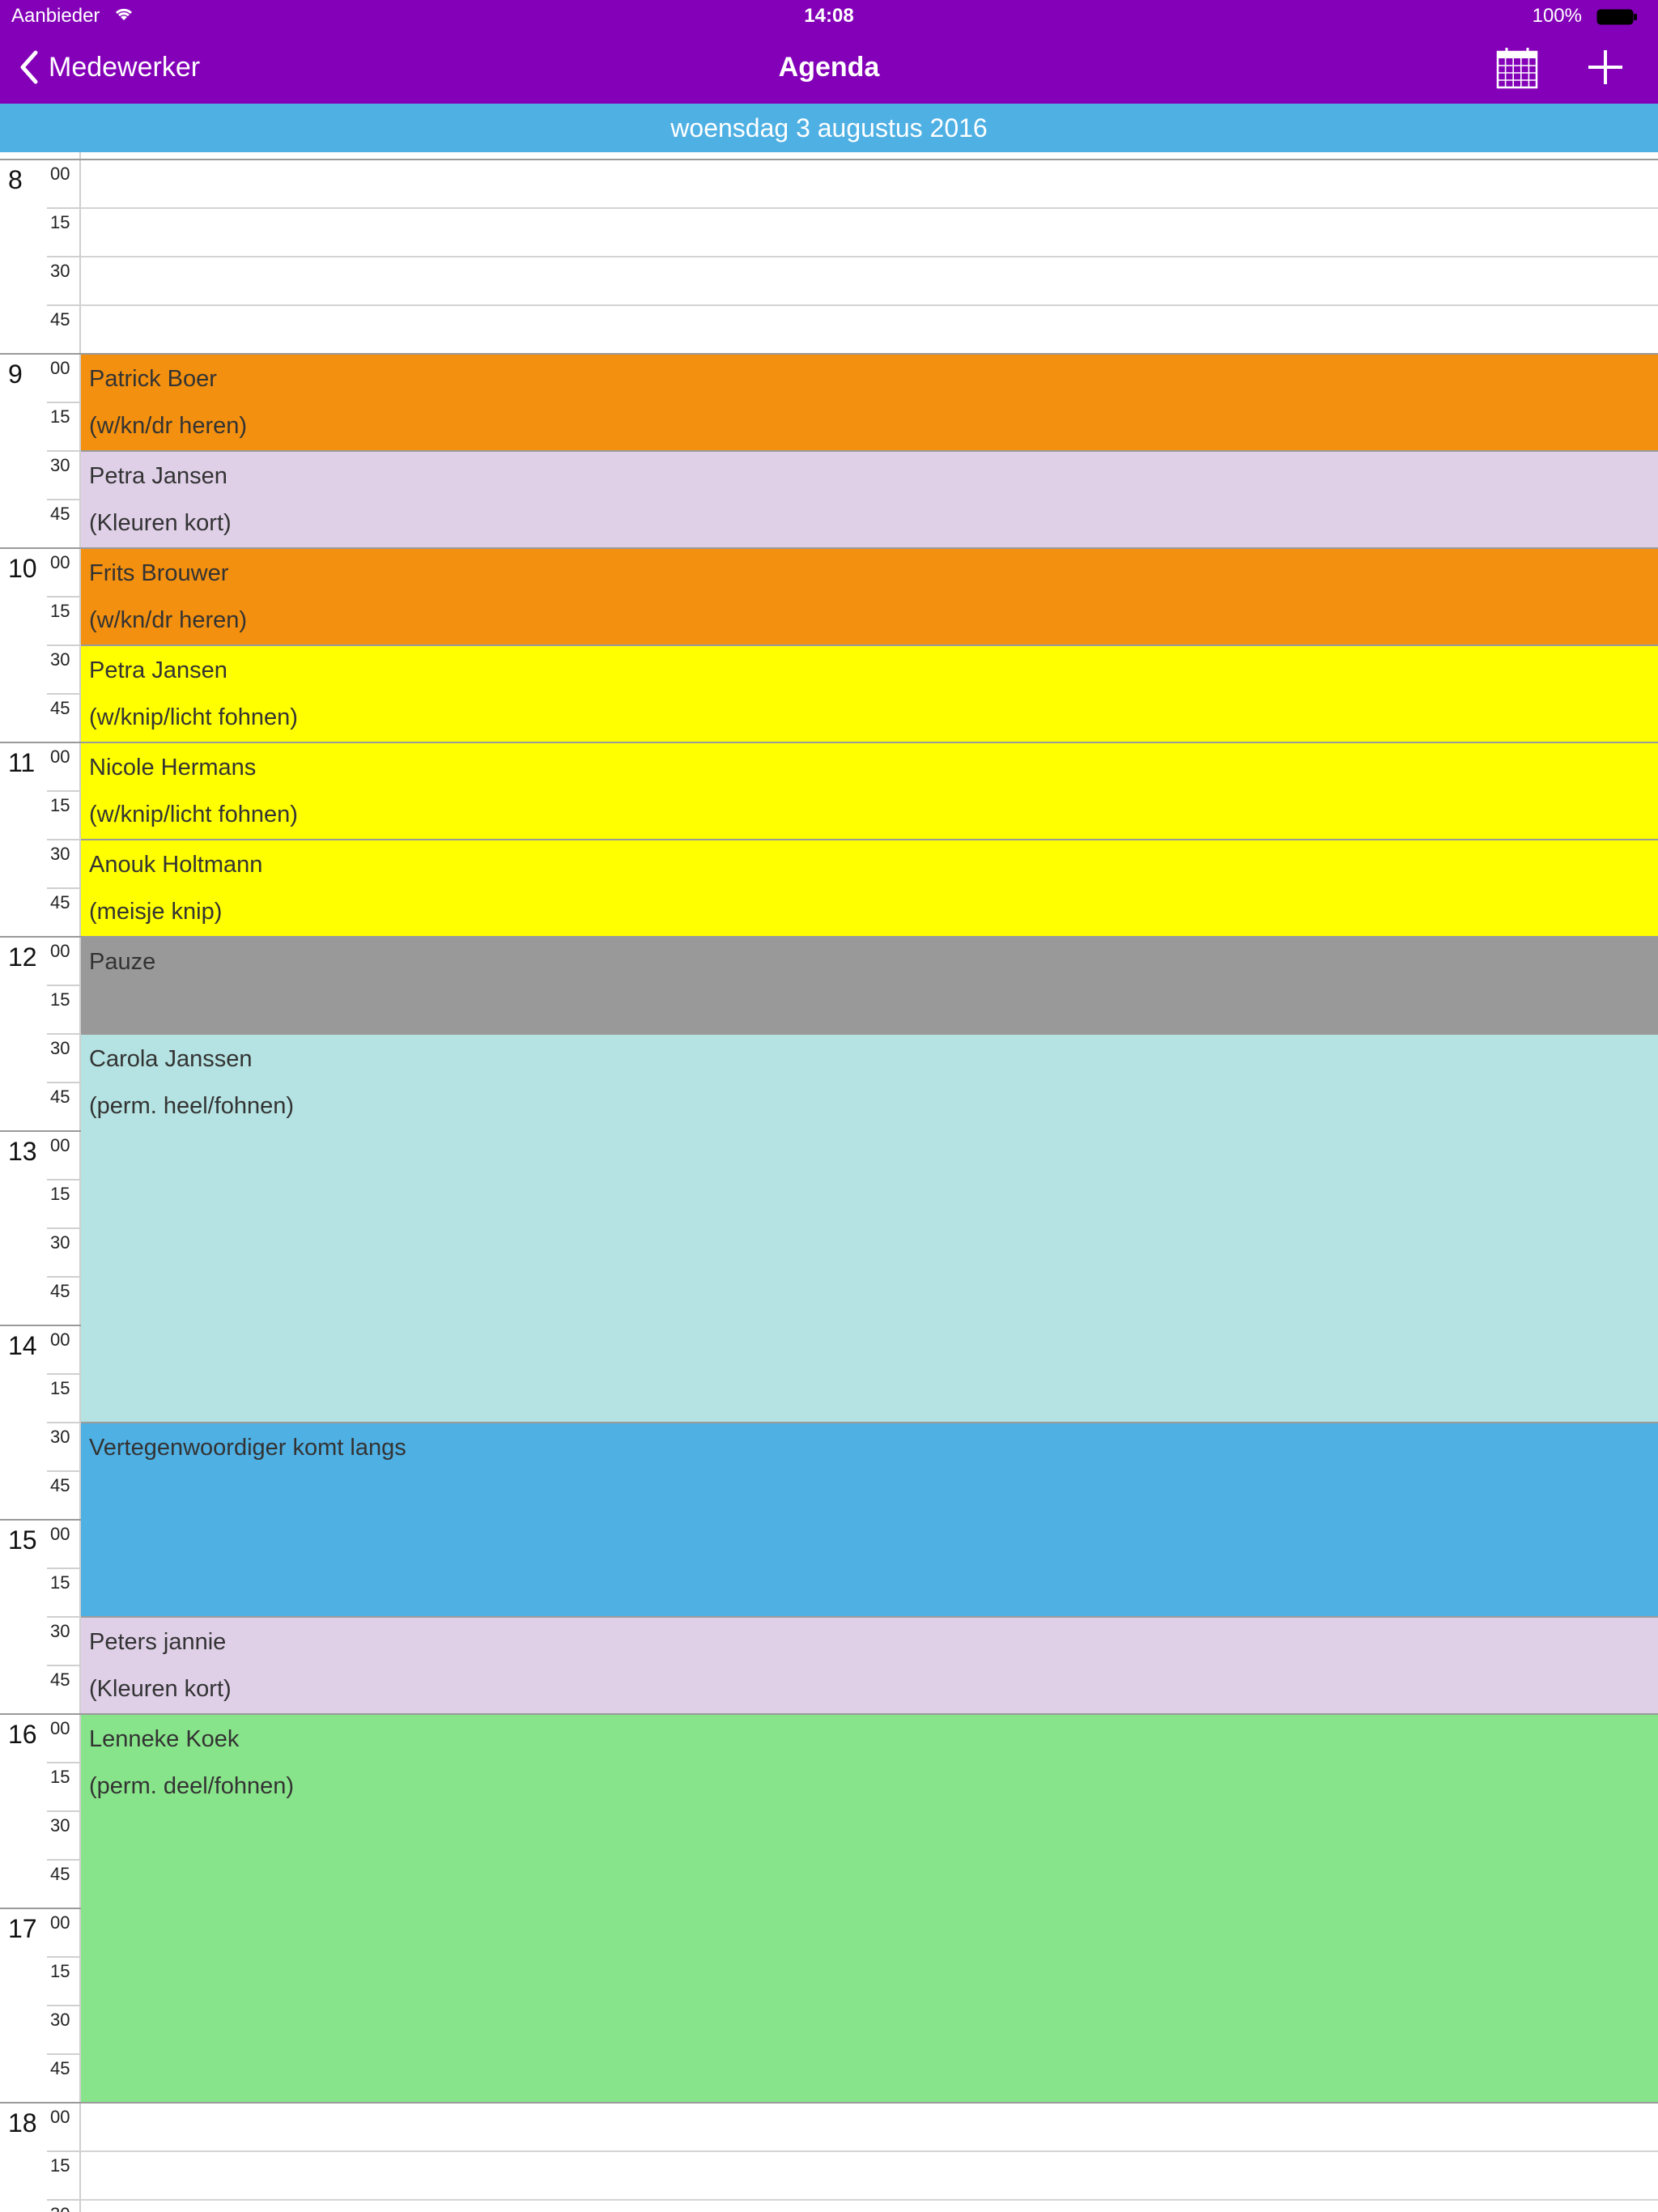  What do you see at coordinates (173, 768) in the screenshot?
I see `appointment-client: Nicole Hermans` at bounding box center [173, 768].